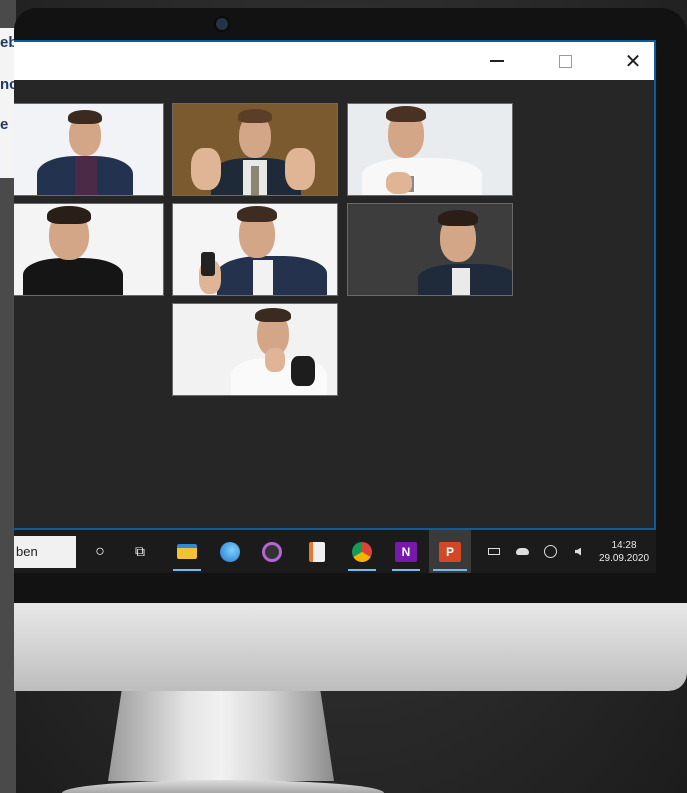 The image size is (687, 793). What do you see at coordinates (27, 551) in the screenshot?
I see `search-input-text: ben` at bounding box center [27, 551].